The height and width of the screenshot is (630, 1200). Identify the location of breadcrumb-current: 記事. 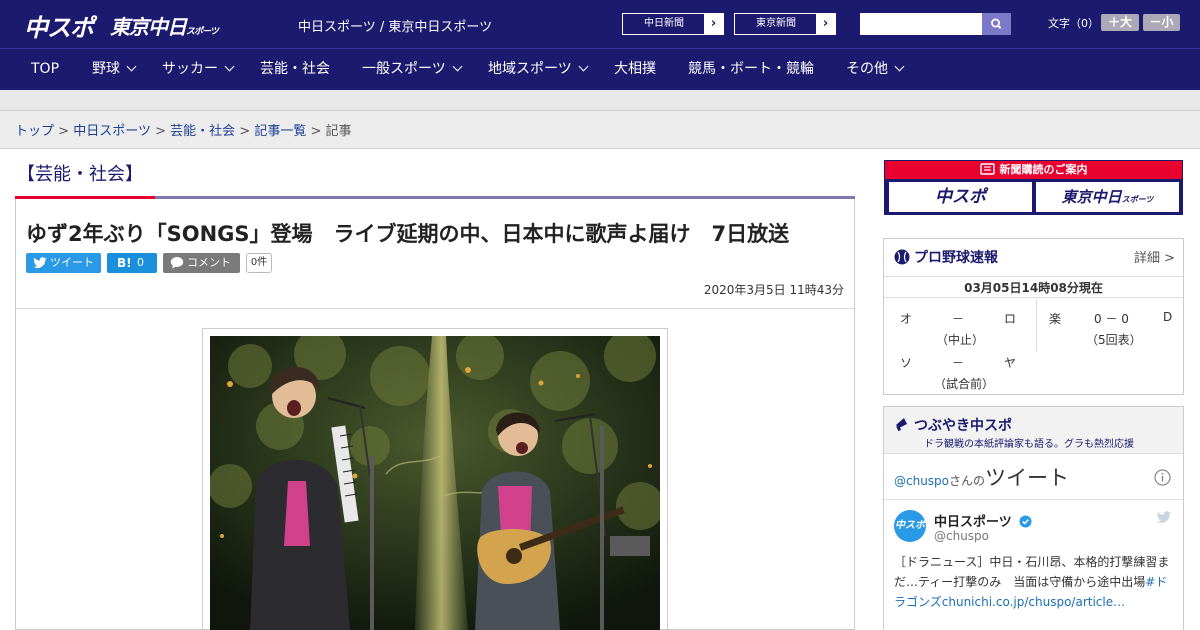
(338, 131).